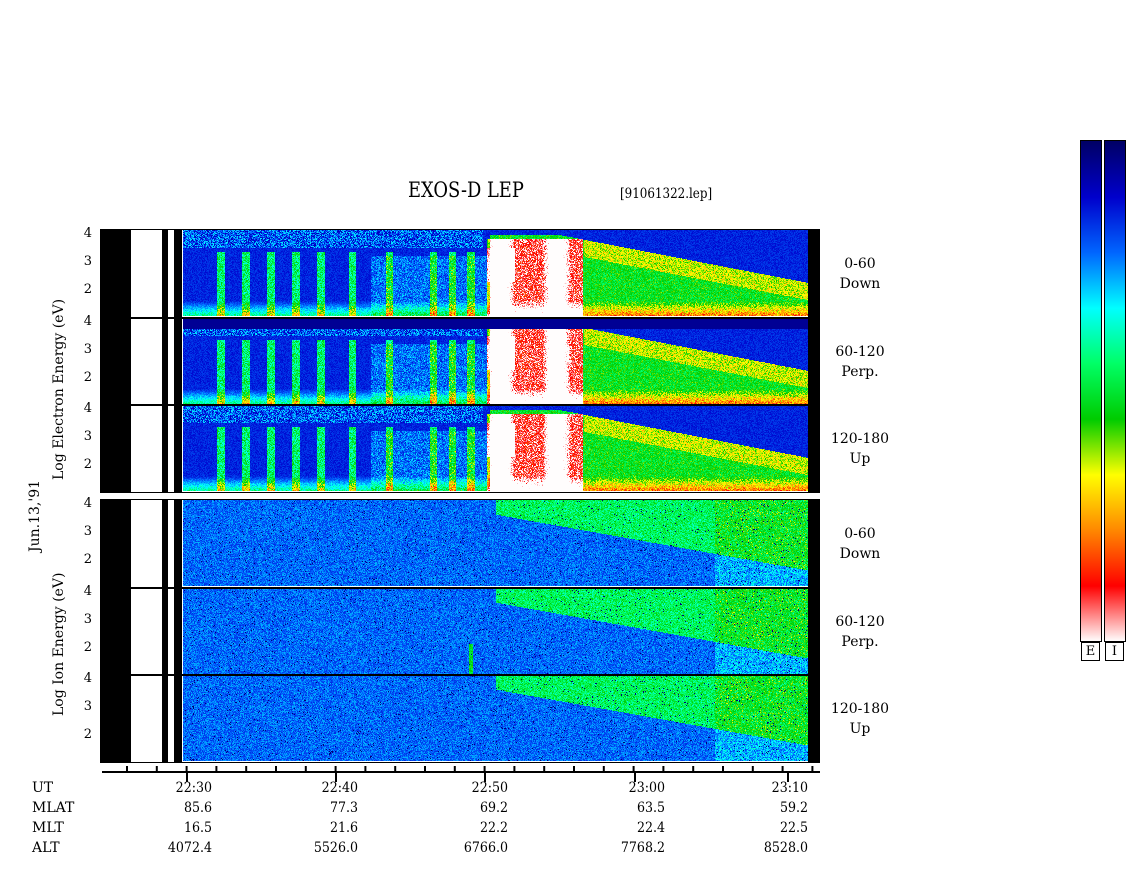 The image size is (1130, 875). I want to click on ephemeris-value: 69.2, so click(493, 808).